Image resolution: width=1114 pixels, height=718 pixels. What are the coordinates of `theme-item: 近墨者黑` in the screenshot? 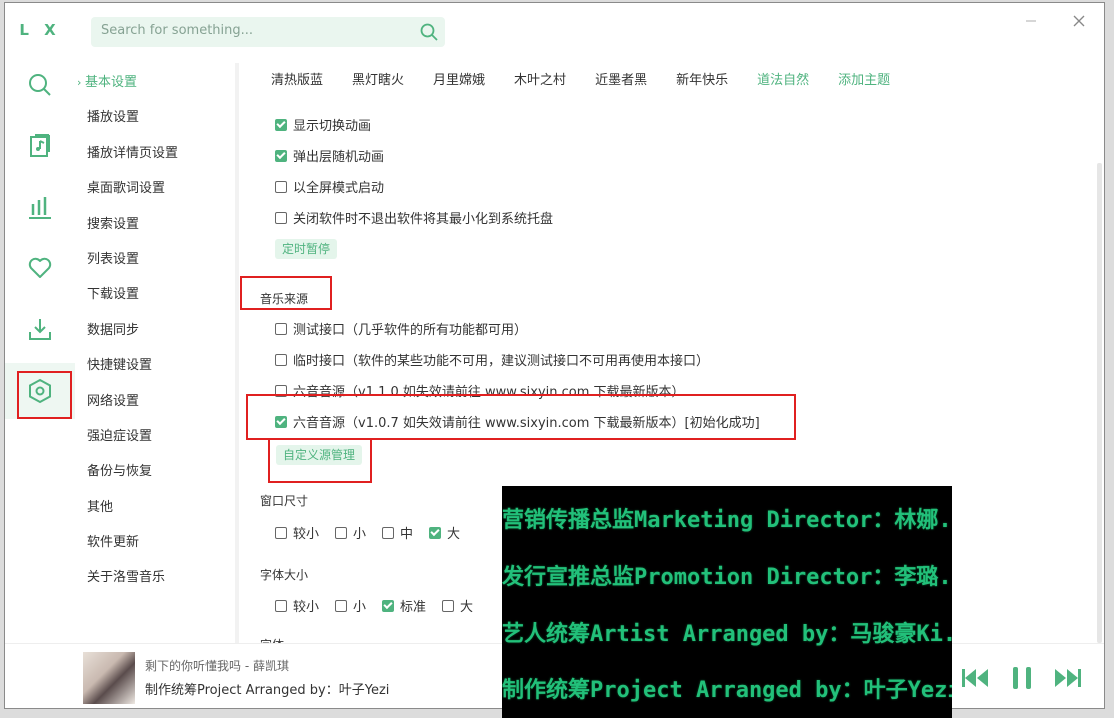 It's located at (621, 78).